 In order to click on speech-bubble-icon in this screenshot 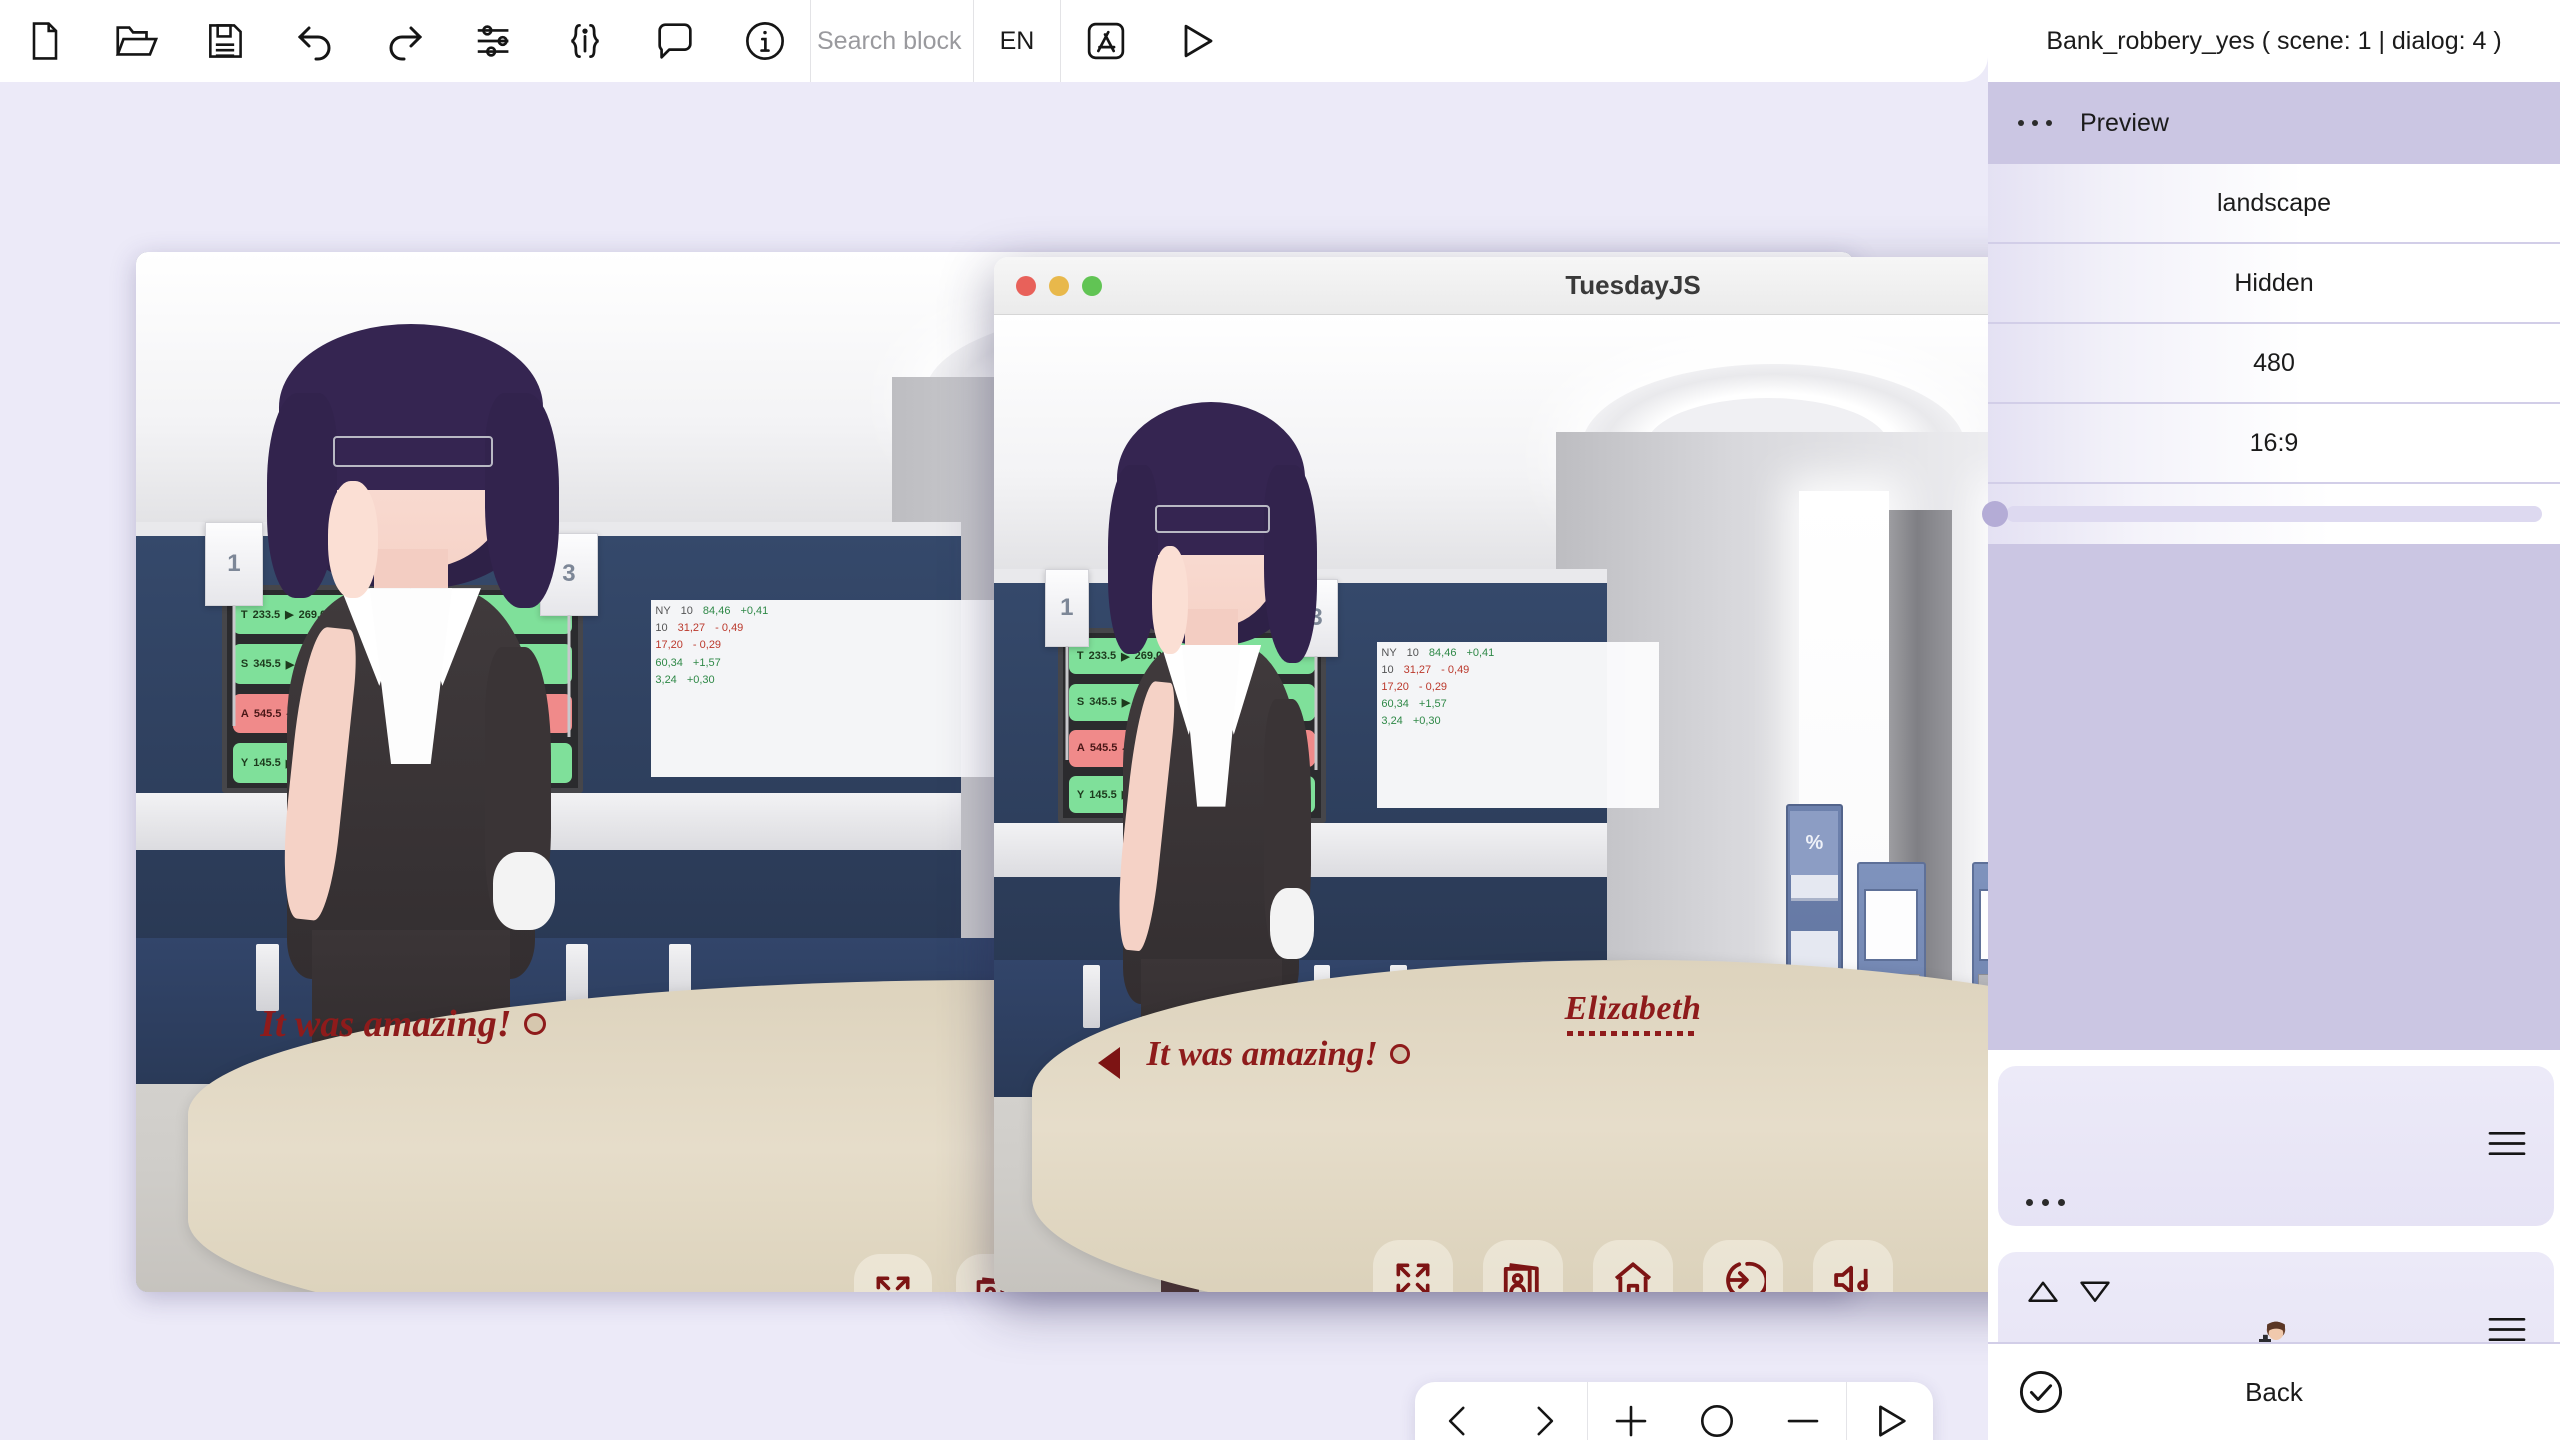, I will do `click(675, 41)`.